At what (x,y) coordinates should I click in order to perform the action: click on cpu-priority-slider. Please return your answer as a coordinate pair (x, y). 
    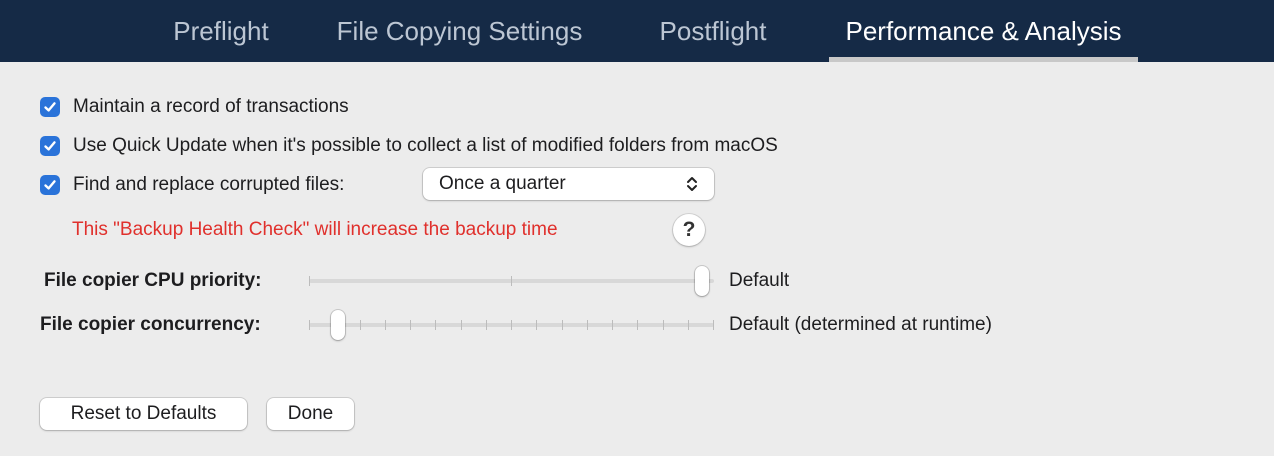
    Looking at the image, I should click on (511, 281).